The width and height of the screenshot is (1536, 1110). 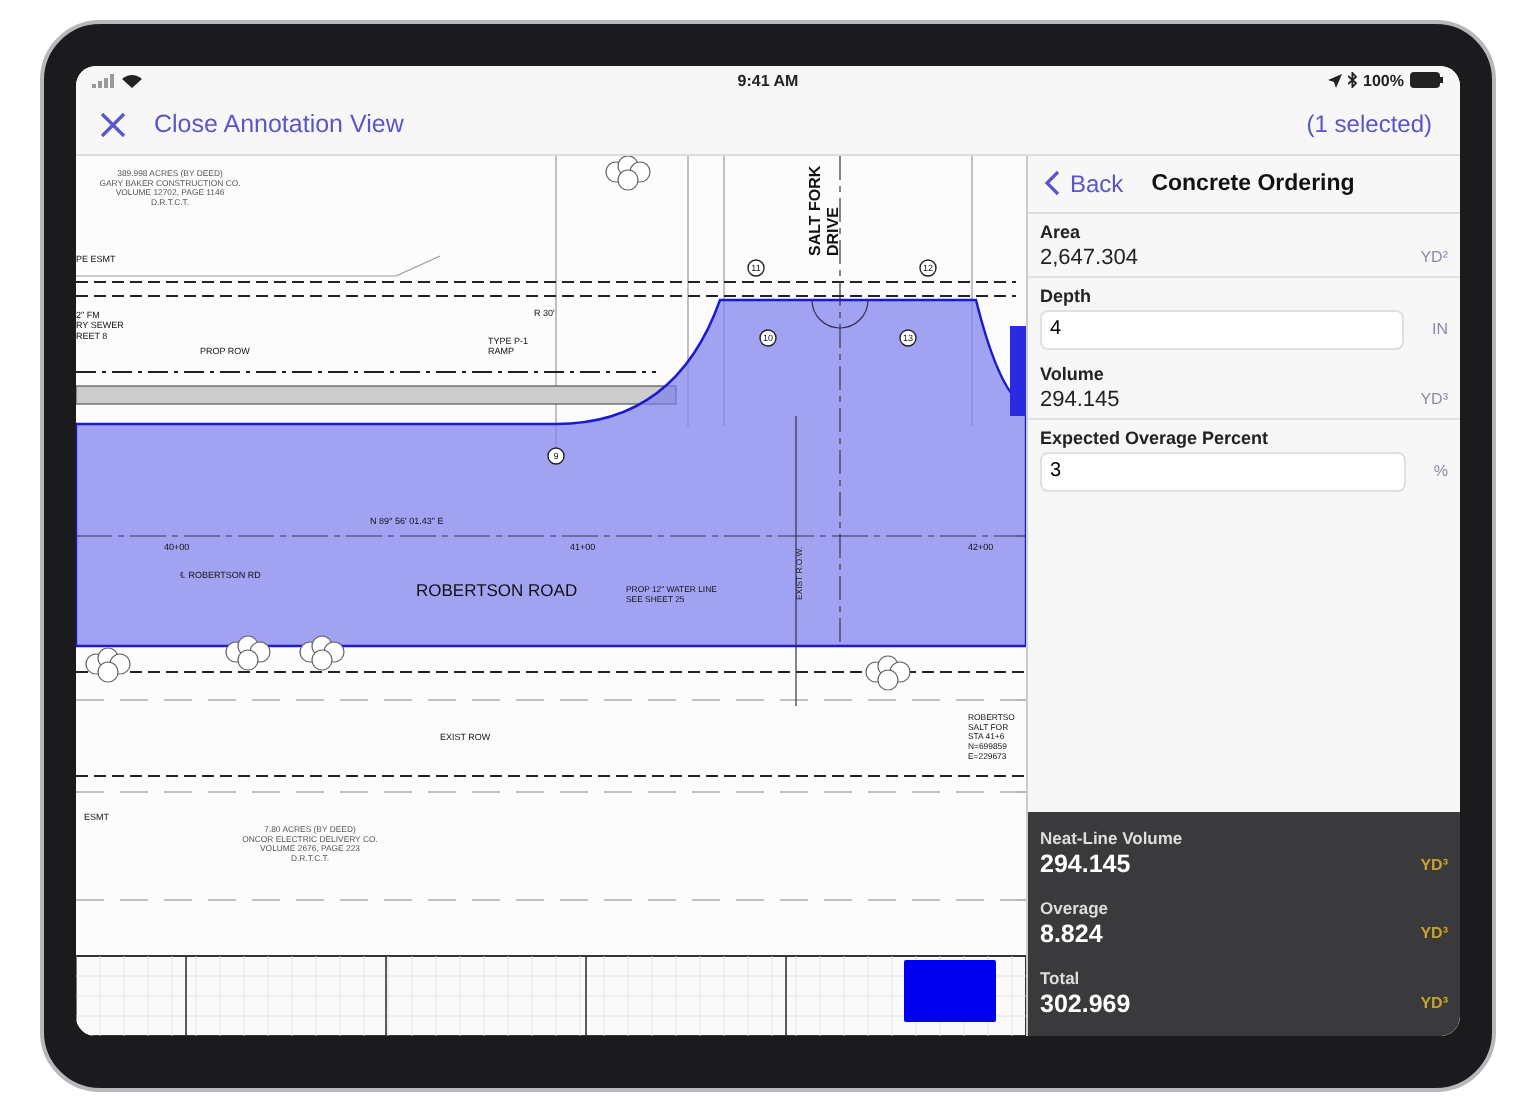 I want to click on summary-value: 302.969, so click(x=1085, y=1003).